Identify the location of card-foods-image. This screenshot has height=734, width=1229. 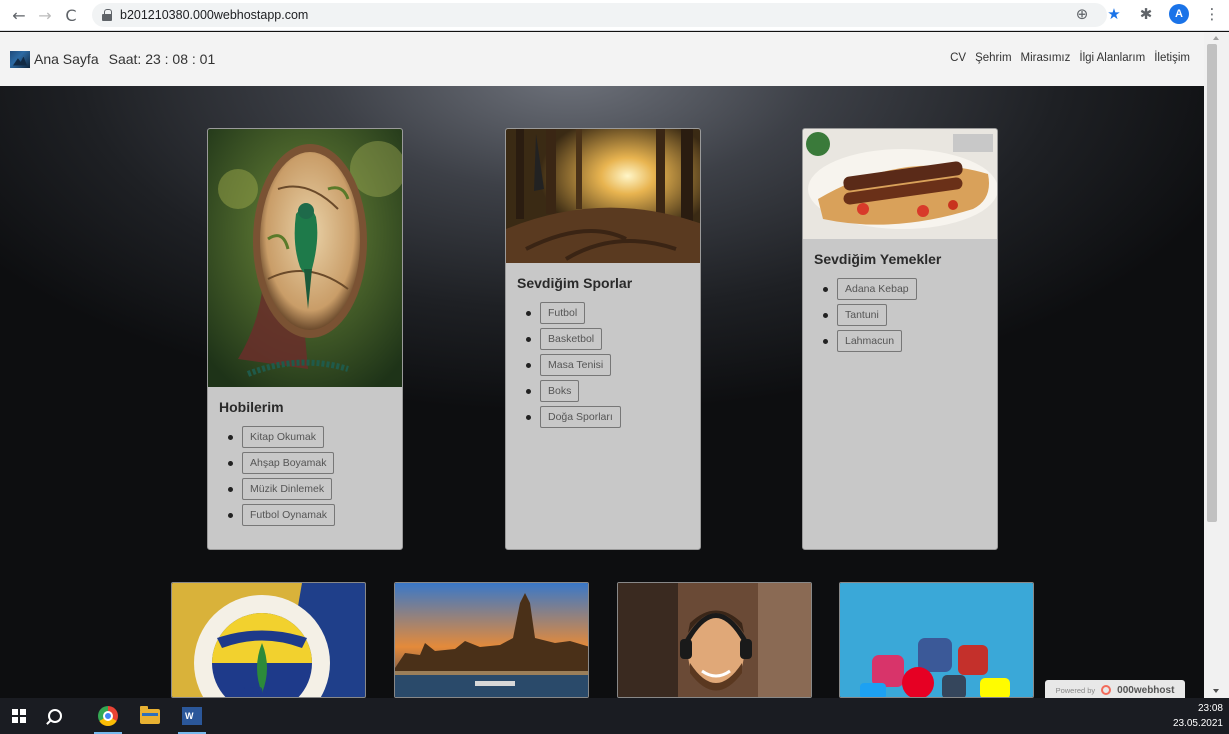
(900, 184).